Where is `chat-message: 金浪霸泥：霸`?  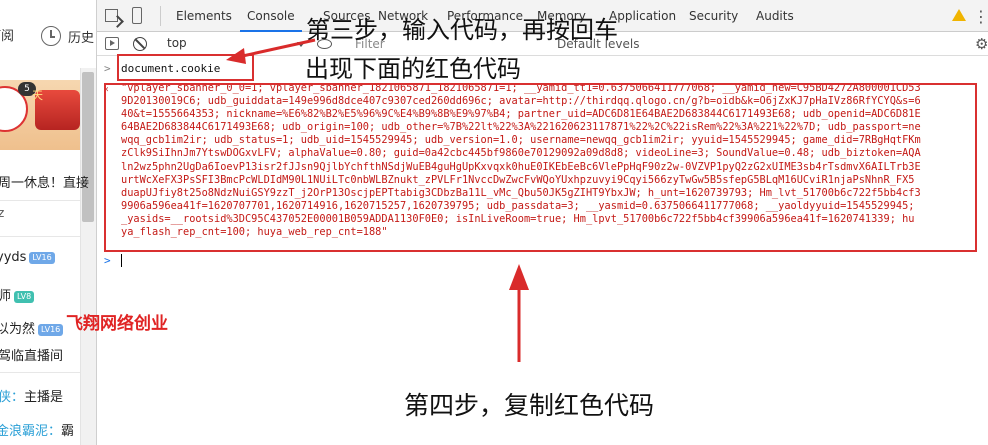
chat-message: 金浪霸泥：霸 is located at coordinates (37, 429).